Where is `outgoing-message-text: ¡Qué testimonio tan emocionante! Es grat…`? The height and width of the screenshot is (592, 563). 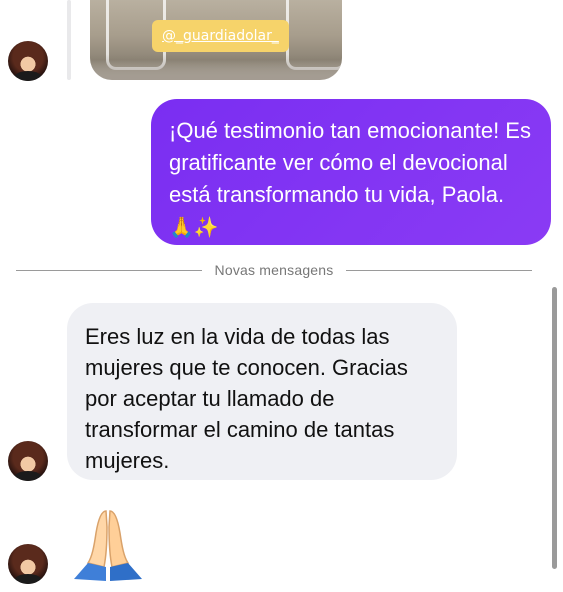 outgoing-message-text: ¡Qué testimonio tan emocionante! Es grat… is located at coordinates (350, 162).